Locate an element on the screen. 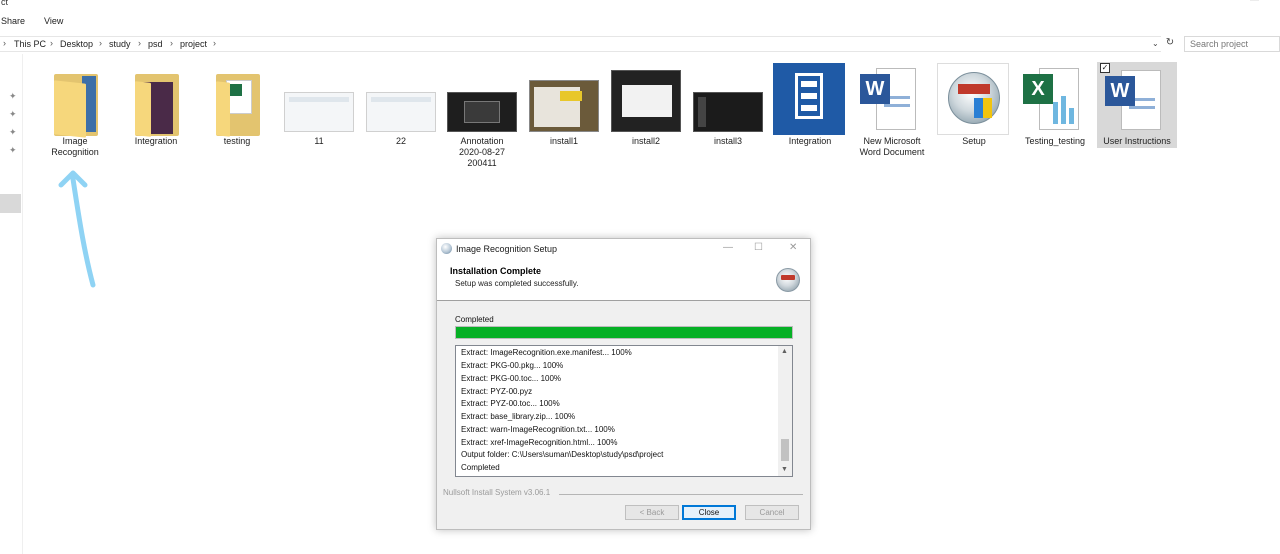  file-label: New Microsoft Word Document is located at coordinates (892, 146).